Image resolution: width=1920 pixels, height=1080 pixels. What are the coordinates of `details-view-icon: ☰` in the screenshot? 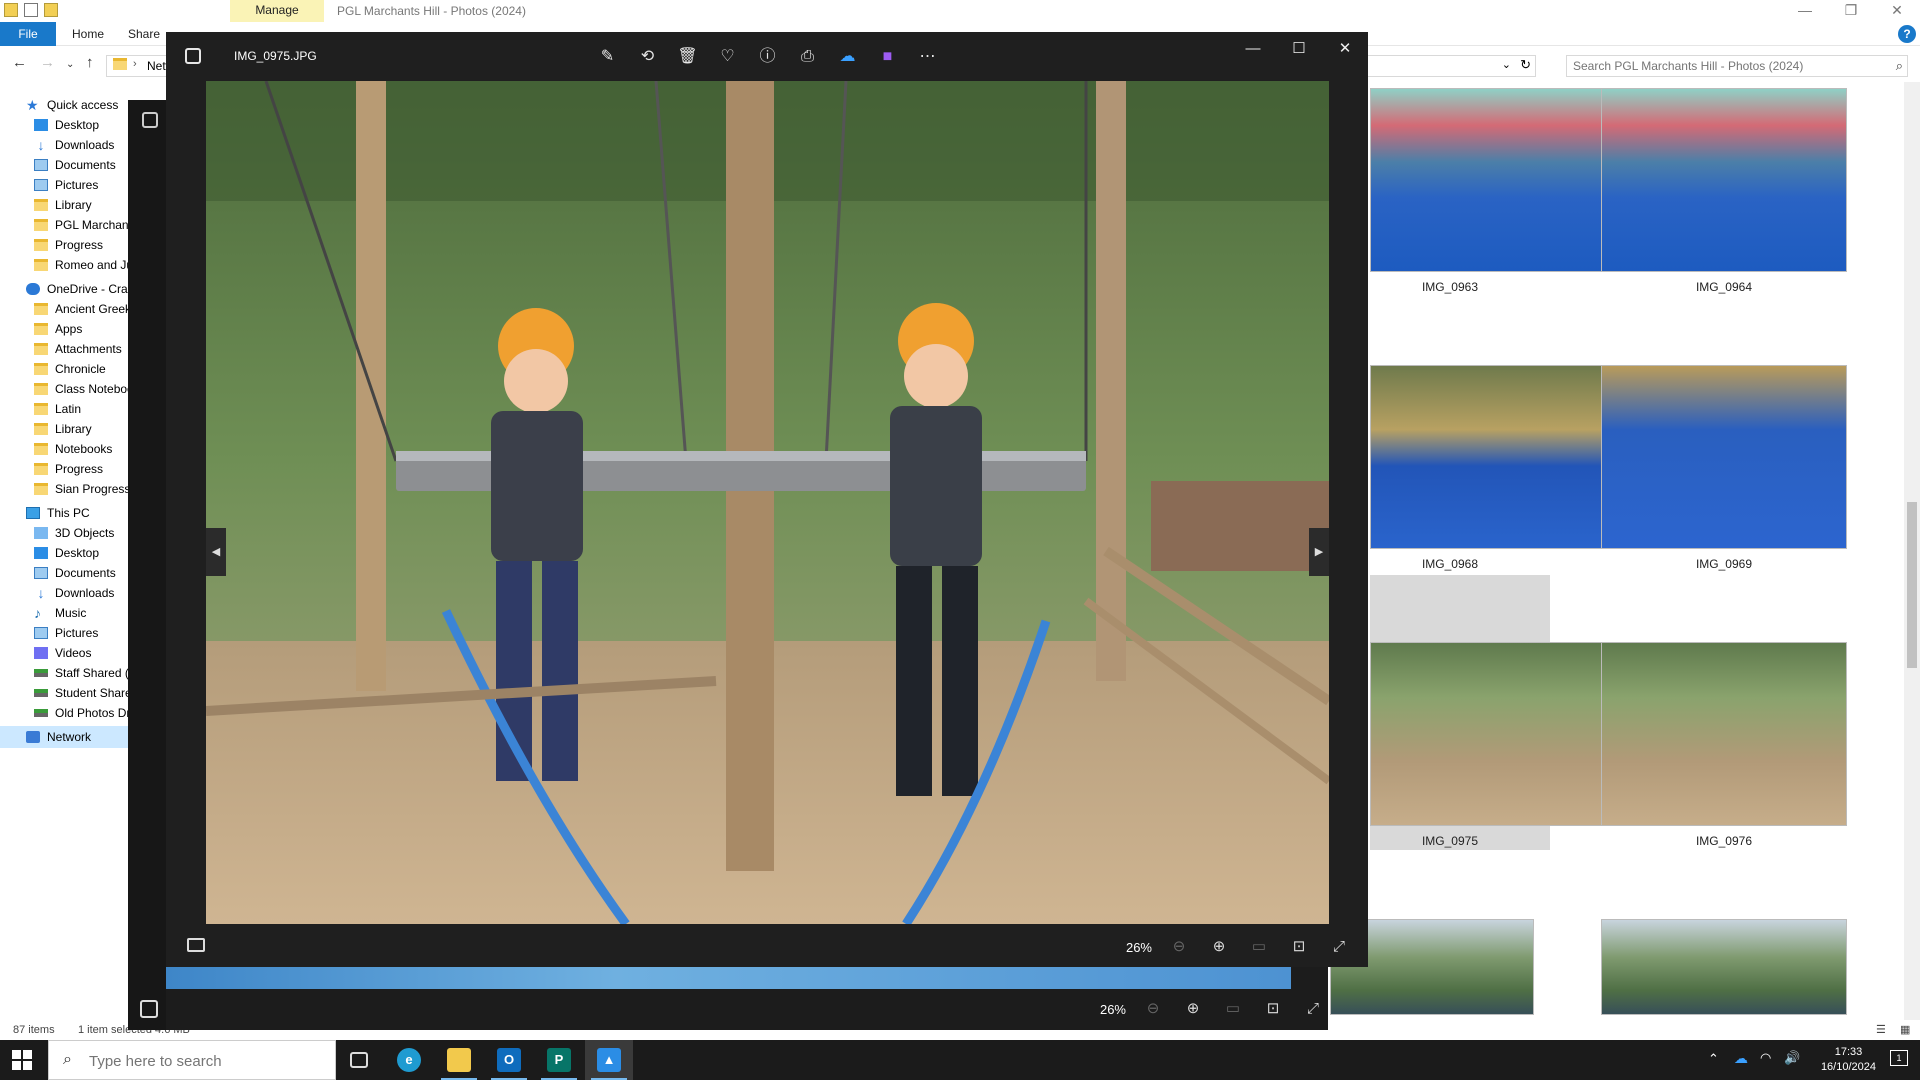 It's located at (1881, 1029).